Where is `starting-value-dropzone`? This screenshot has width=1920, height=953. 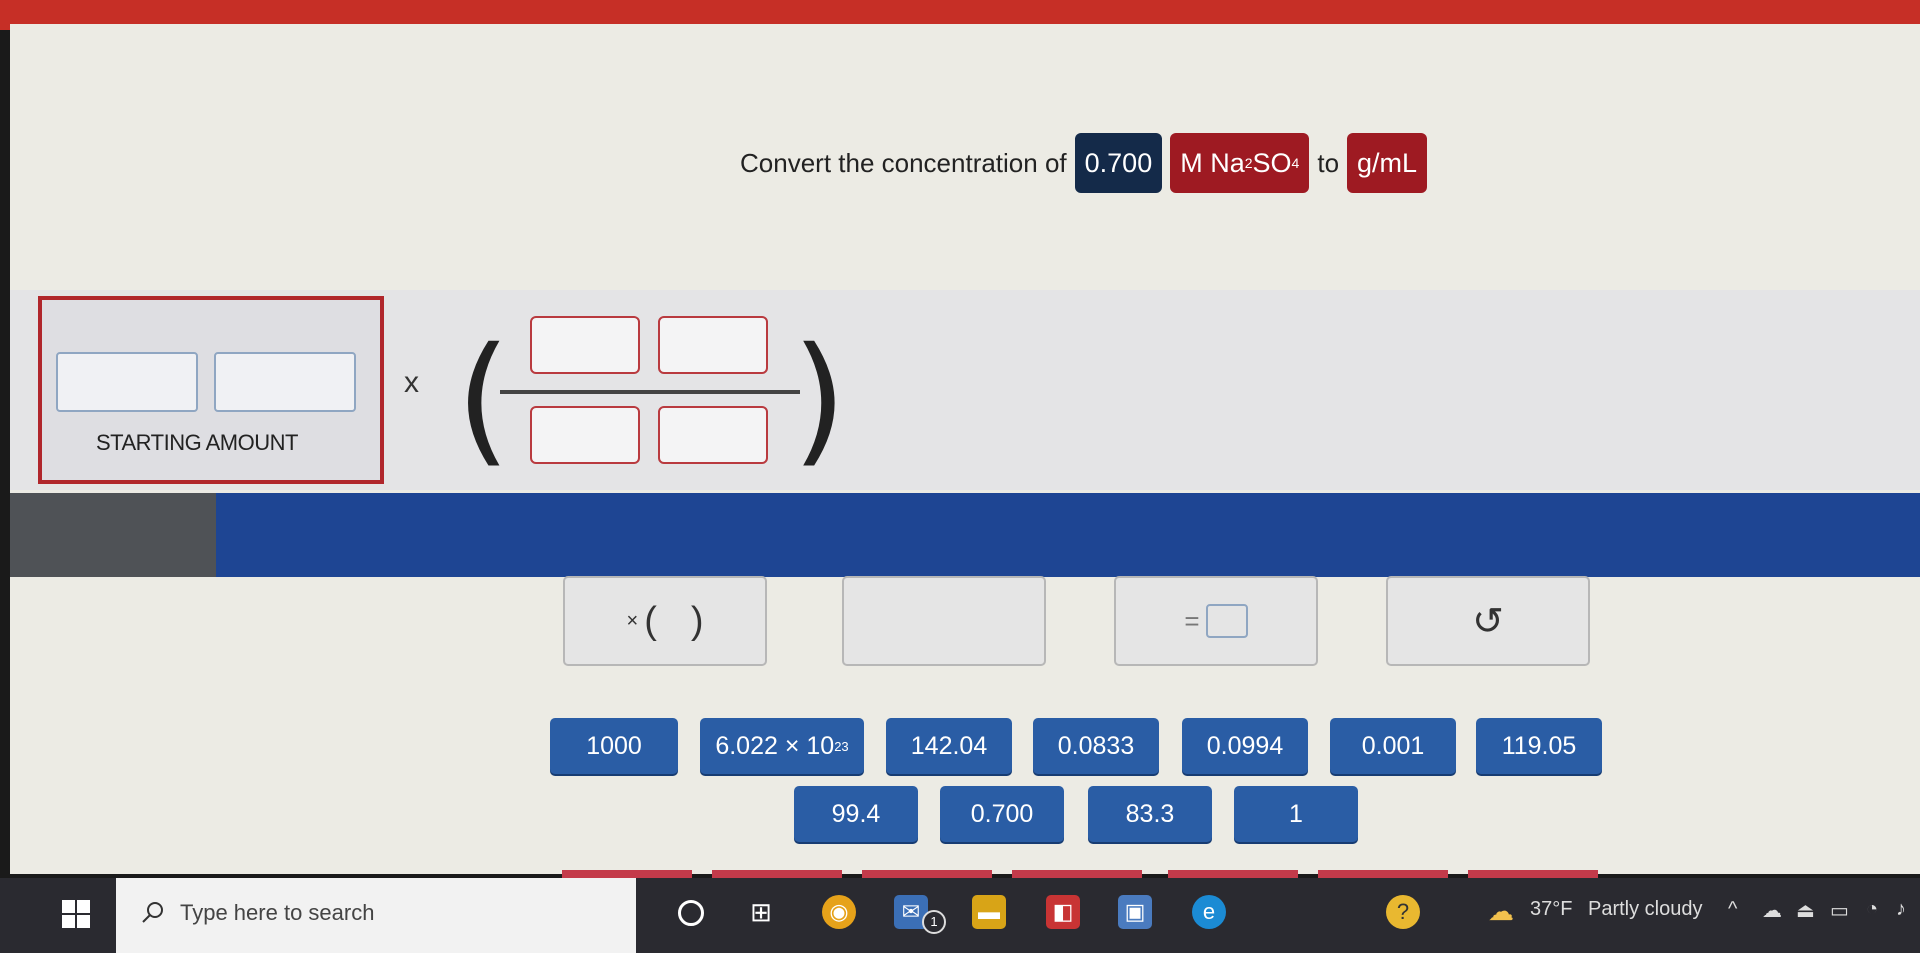
starting-value-dropzone is located at coordinates (127, 382).